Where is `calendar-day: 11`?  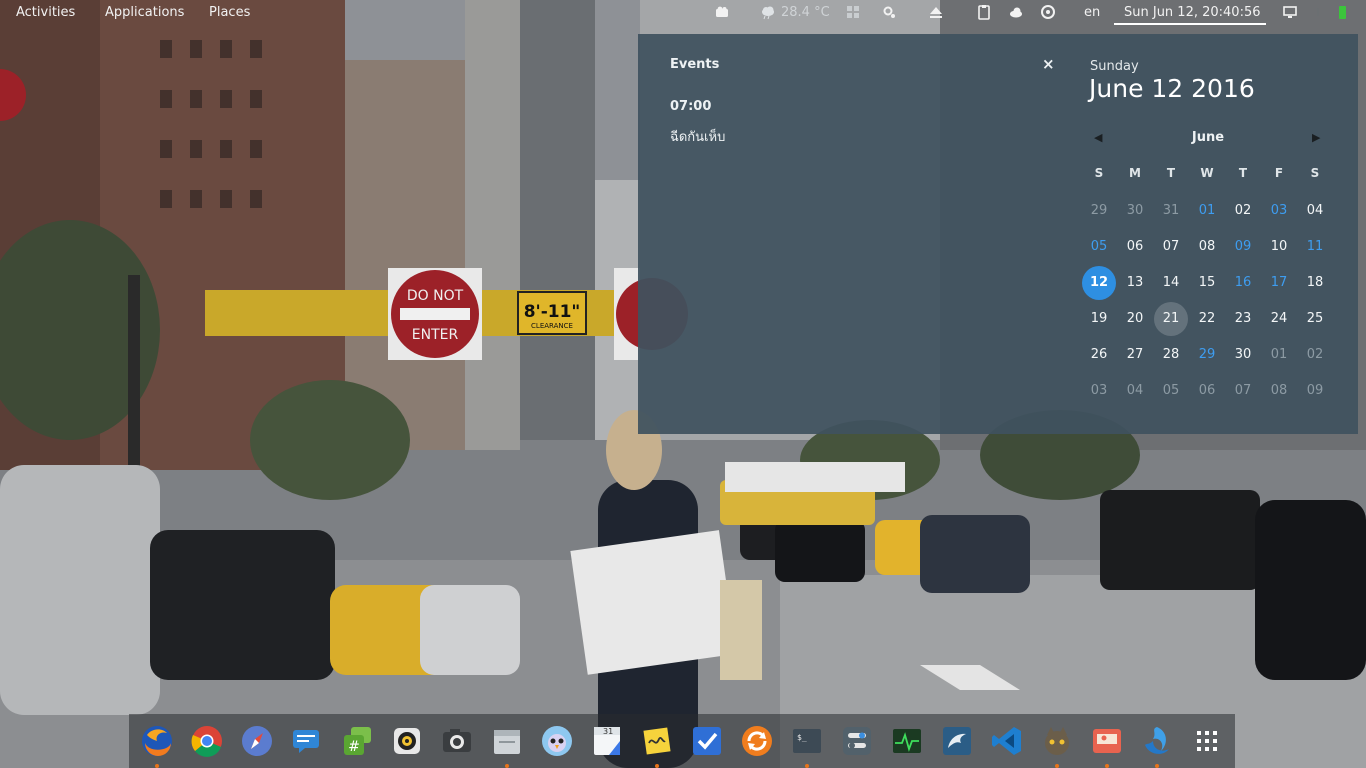 calendar-day: 11 is located at coordinates (1315, 247).